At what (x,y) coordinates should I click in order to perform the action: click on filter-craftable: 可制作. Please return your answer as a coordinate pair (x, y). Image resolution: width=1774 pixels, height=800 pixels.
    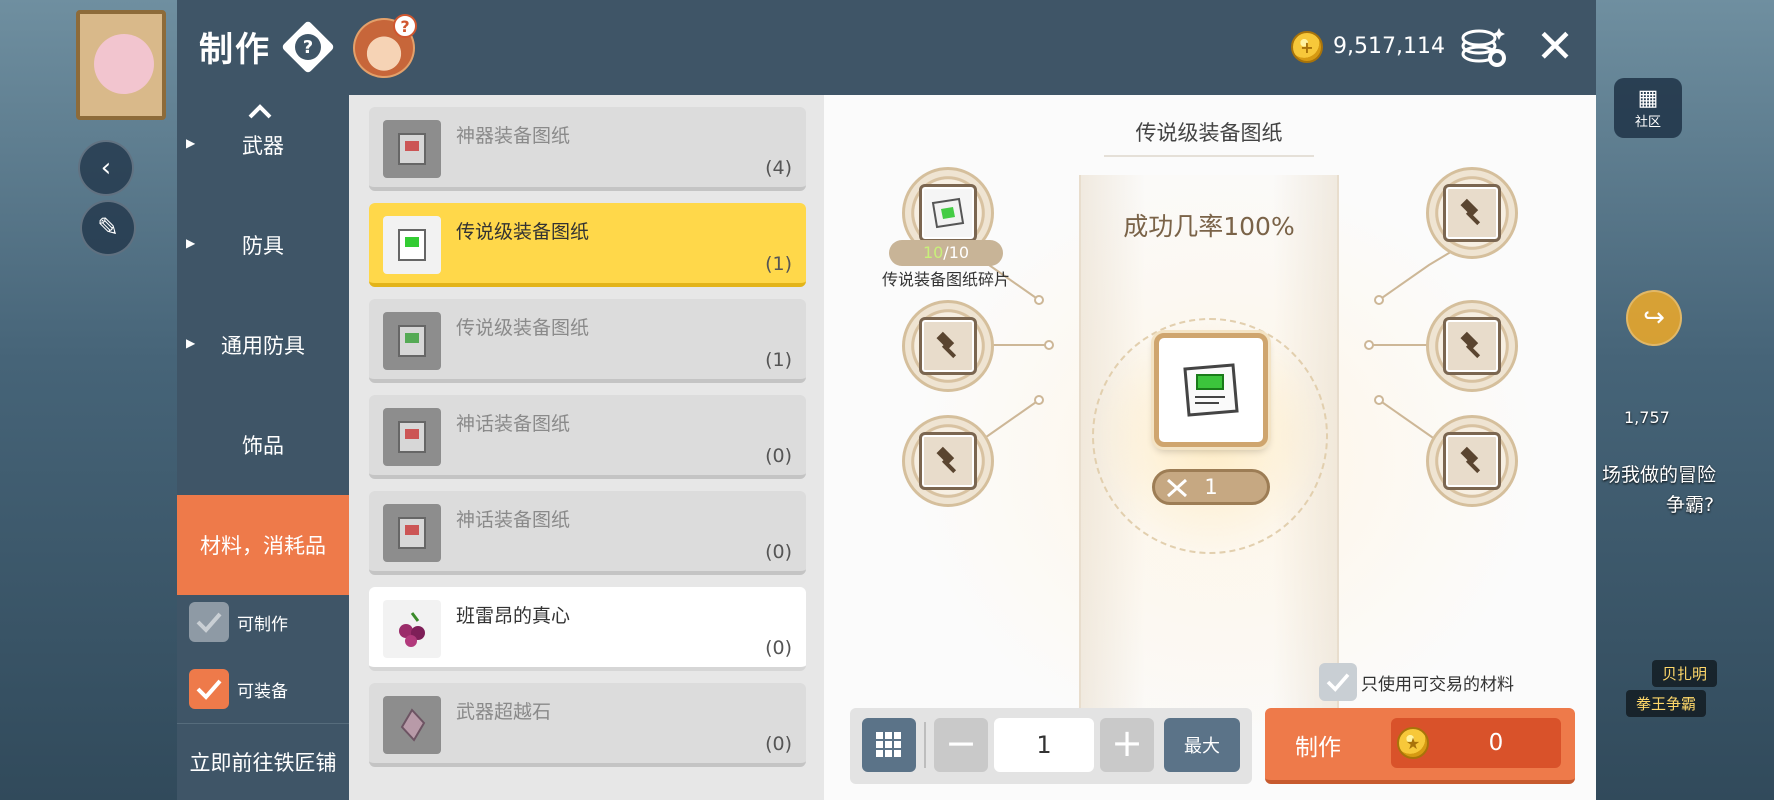
    Looking at the image, I should click on (269, 622).